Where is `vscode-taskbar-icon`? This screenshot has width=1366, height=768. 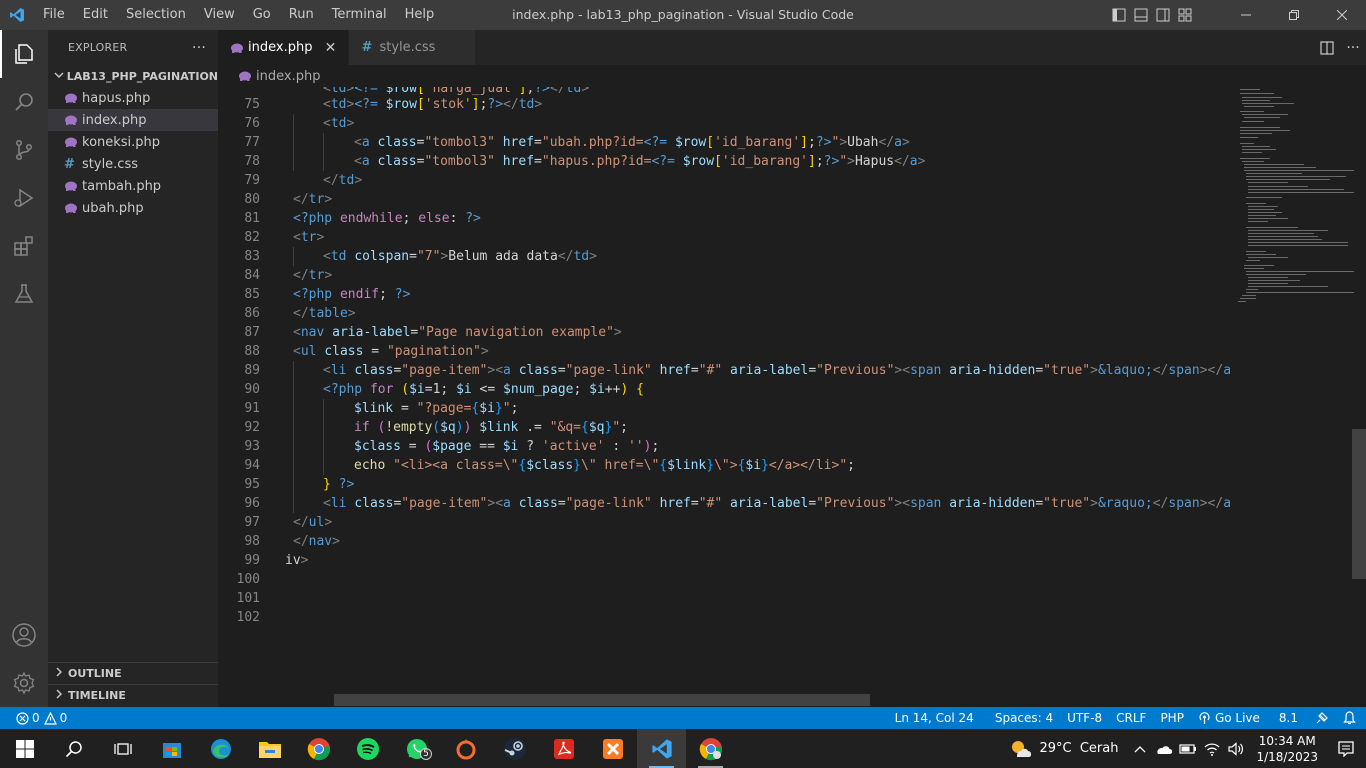 vscode-taskbar-icon is located at coordinates (661, 748).